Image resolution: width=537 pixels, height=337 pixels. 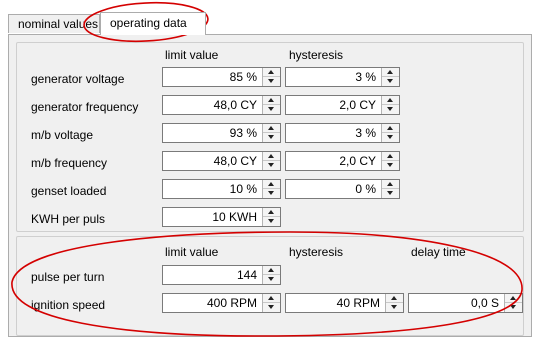 I want to click on generator-frequency-limit-spinner: 48,0 CY, so click(x=221, y=105).